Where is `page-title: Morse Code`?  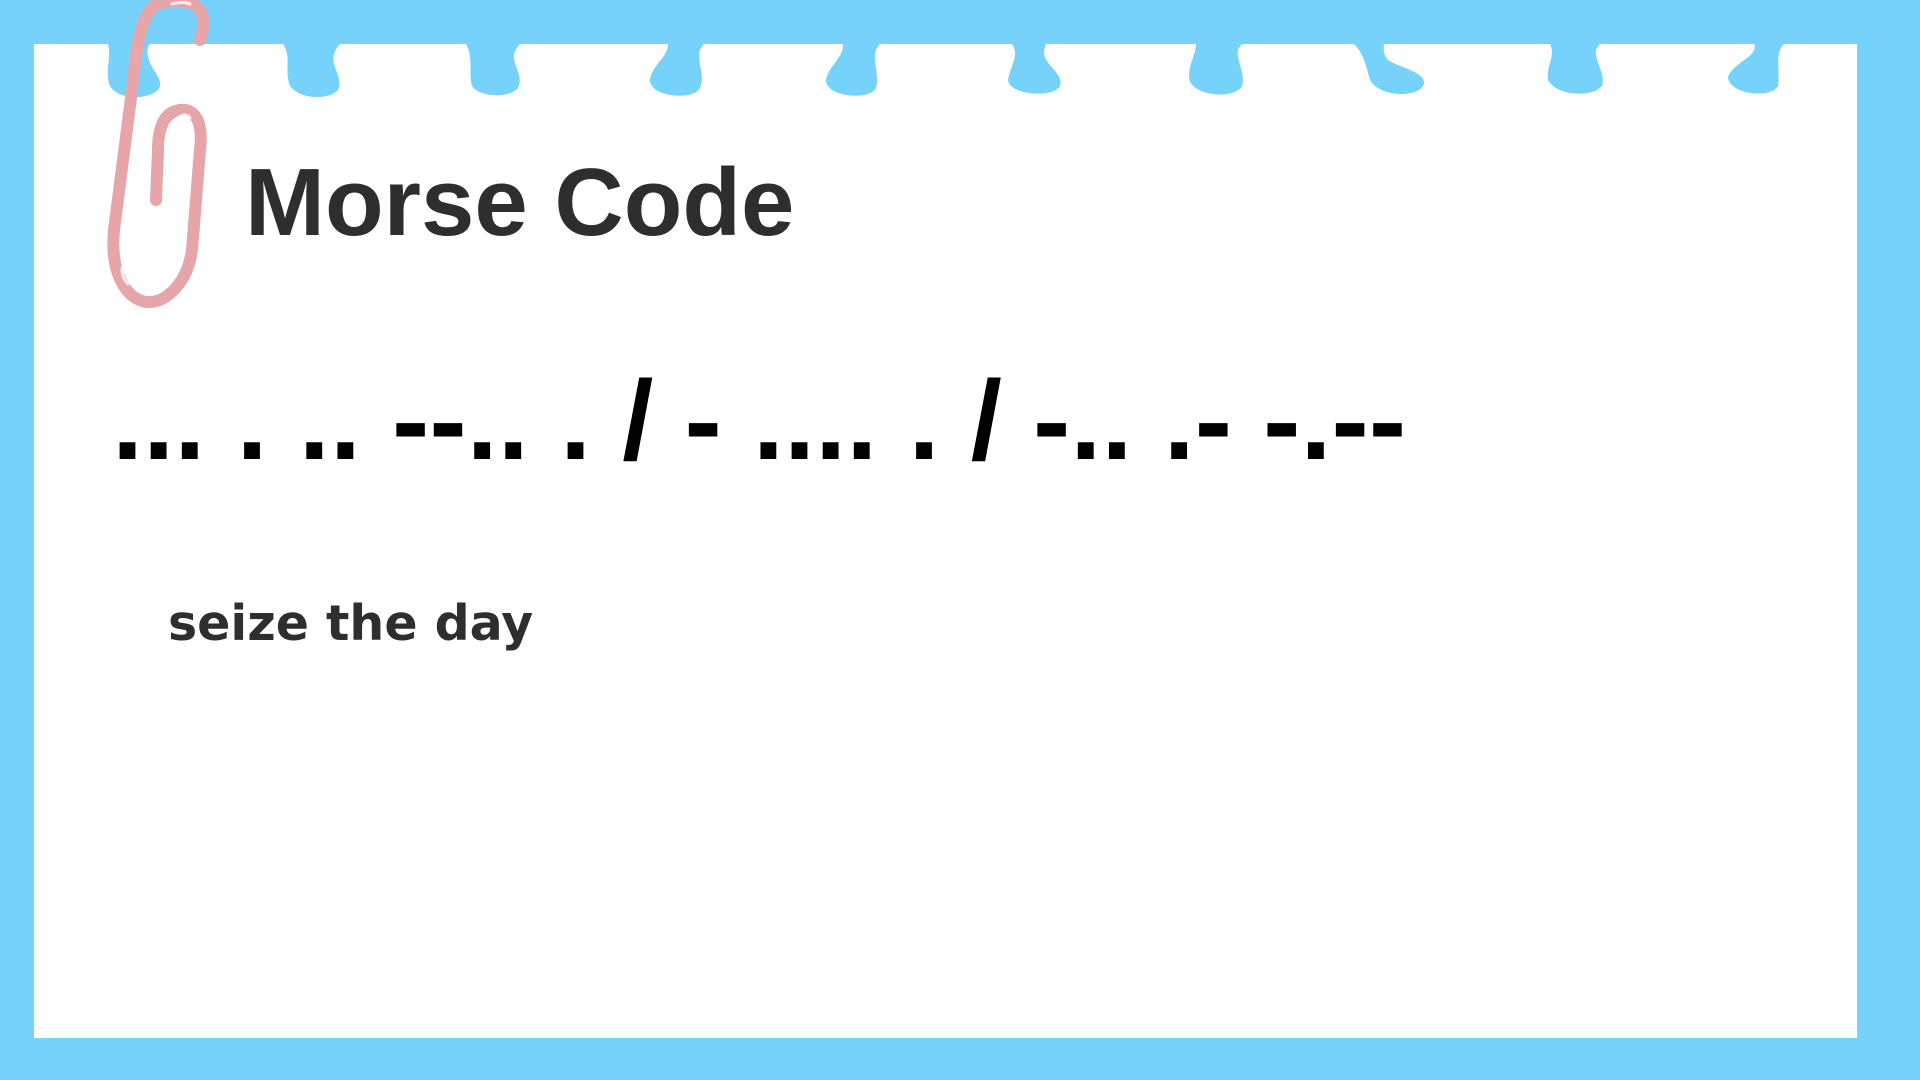 page-title: Morse Code is located at coordinates (520, 202).